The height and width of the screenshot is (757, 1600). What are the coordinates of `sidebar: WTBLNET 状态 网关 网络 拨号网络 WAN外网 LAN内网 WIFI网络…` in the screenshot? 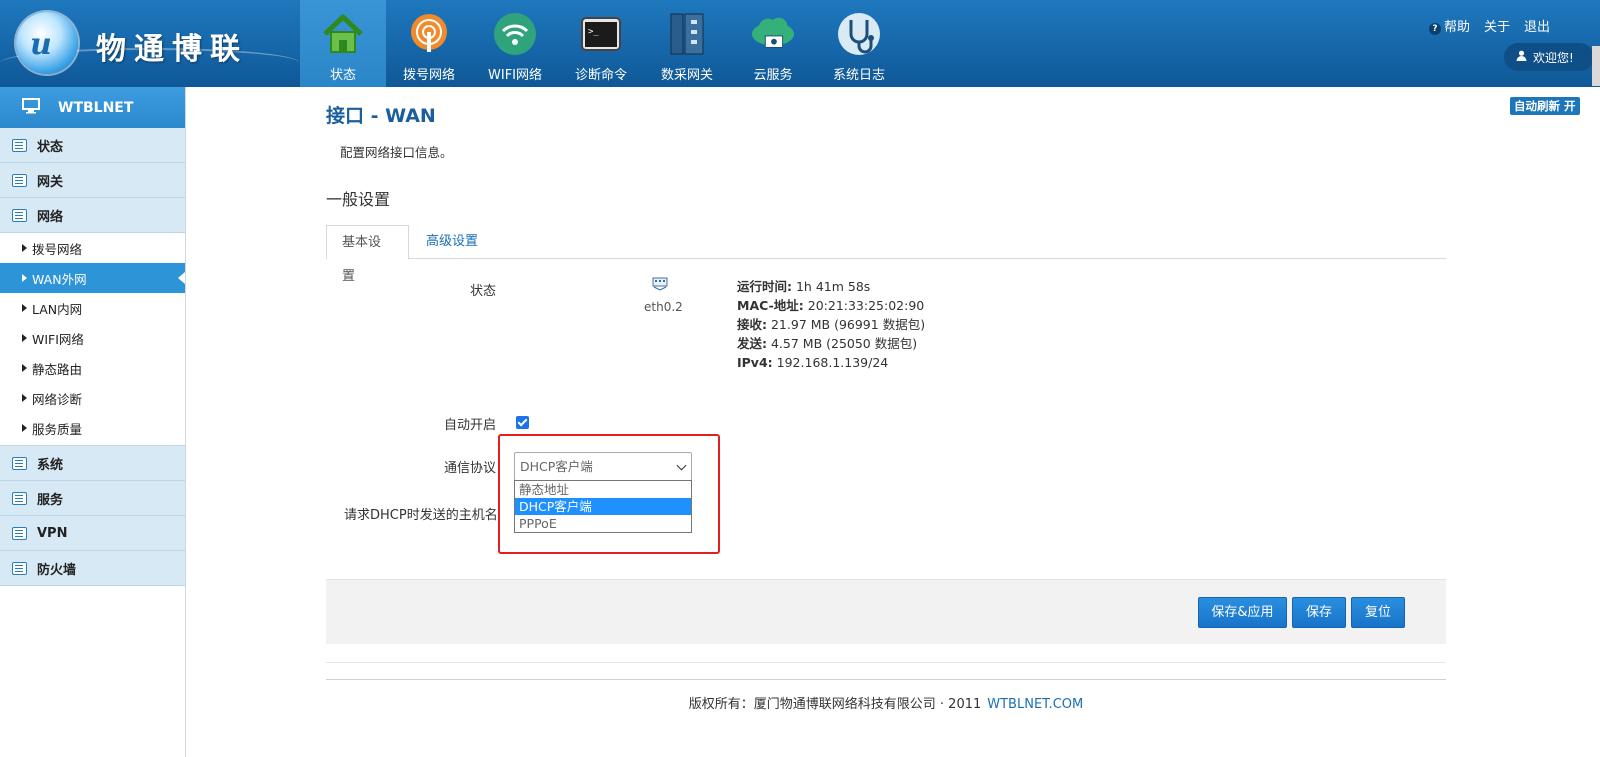 It's located at (93, 422).